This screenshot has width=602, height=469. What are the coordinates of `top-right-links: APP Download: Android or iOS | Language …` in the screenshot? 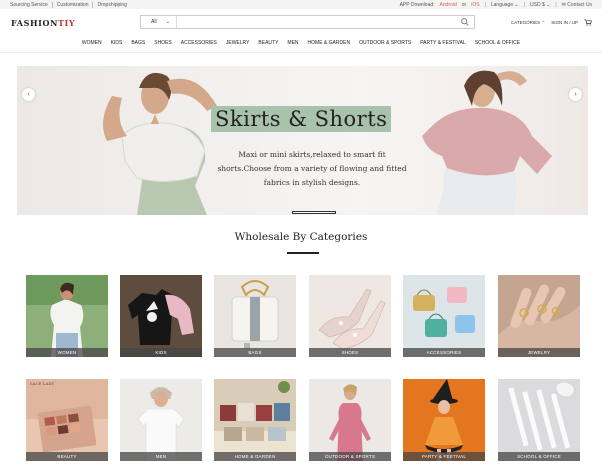 It's located at (496, 5).